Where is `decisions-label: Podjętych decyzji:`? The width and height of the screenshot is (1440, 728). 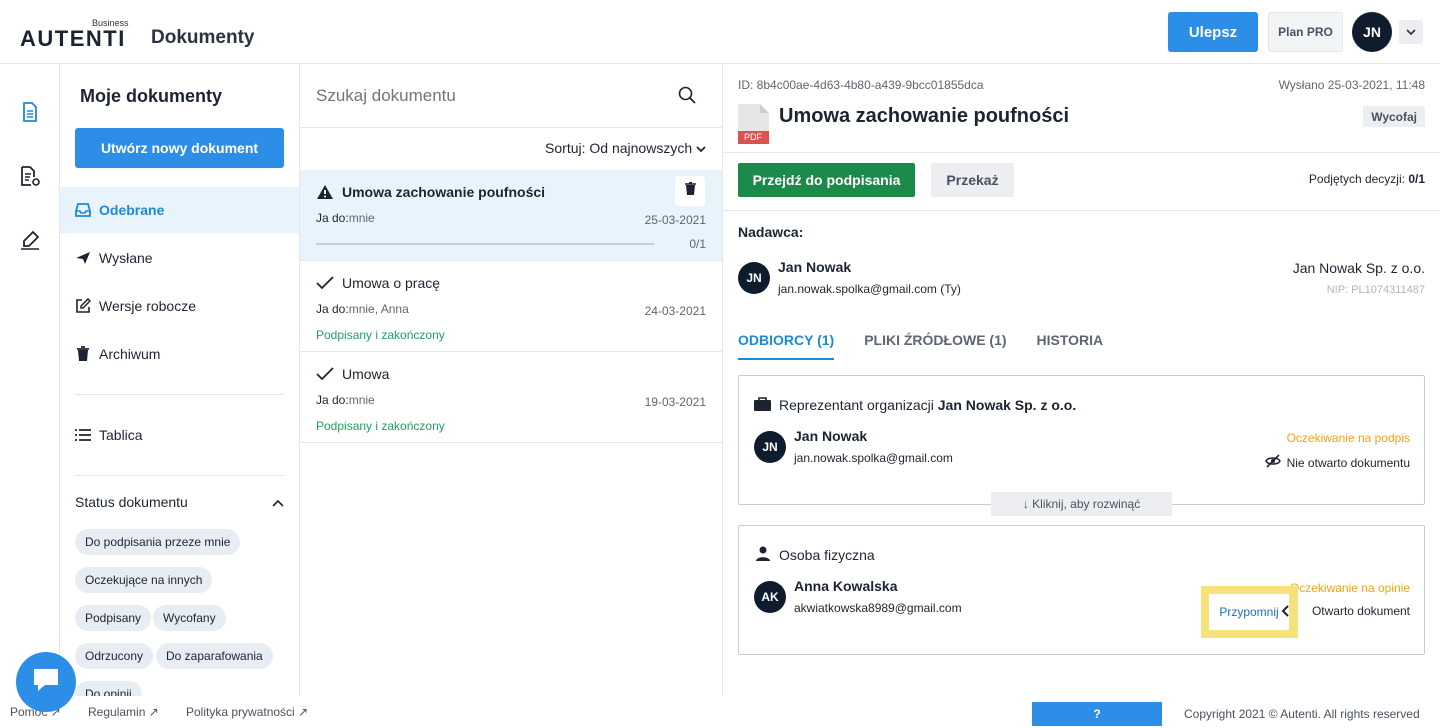 decisions-label: Podjętych decyzji: is located at coordinates (1358, 179).